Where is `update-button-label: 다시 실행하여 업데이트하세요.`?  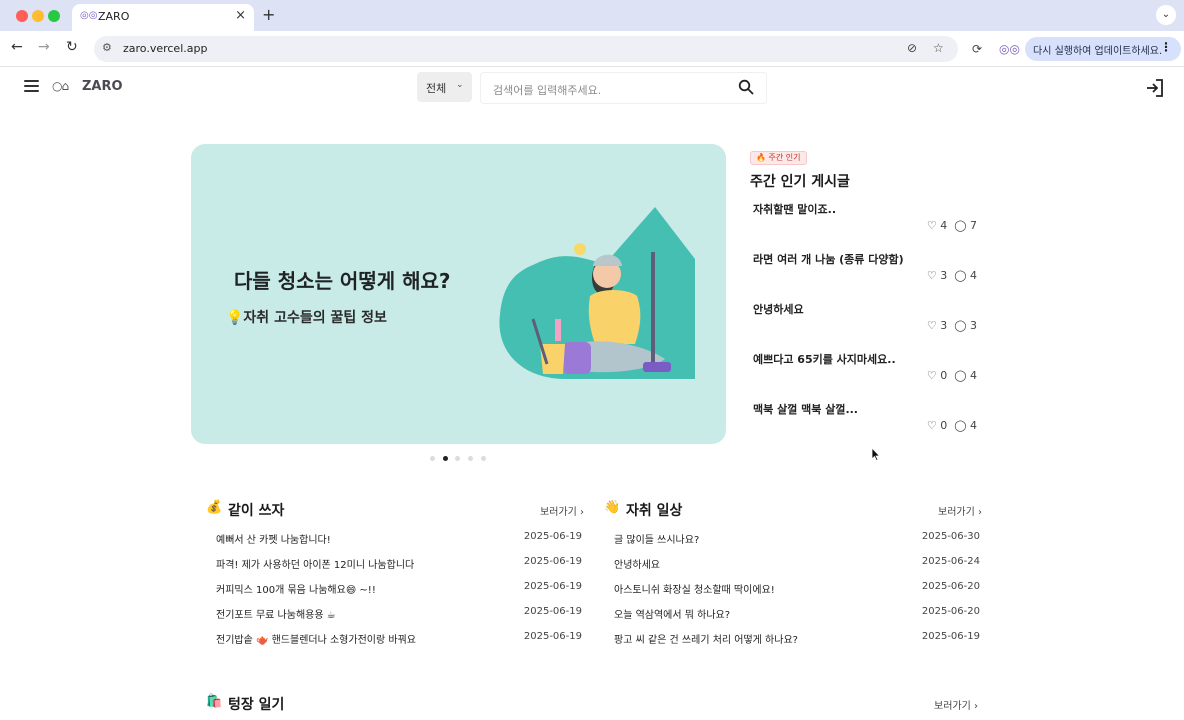 update-button-label: 다시 실행하여 업데이트하세요. is located at coordinates (1098, 51).